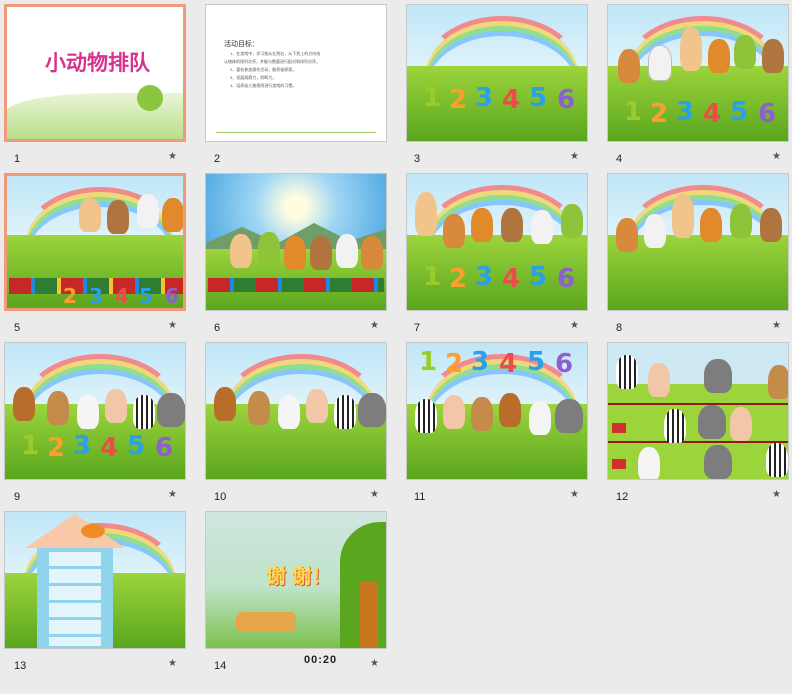 The height and width of the screenshot is (694, 792). Describe the element at coordinates (272, 61) in the screenshot. I see `objective-line: 认物体的排列次序，并能与数量进行配对和排列次序。` at that location.